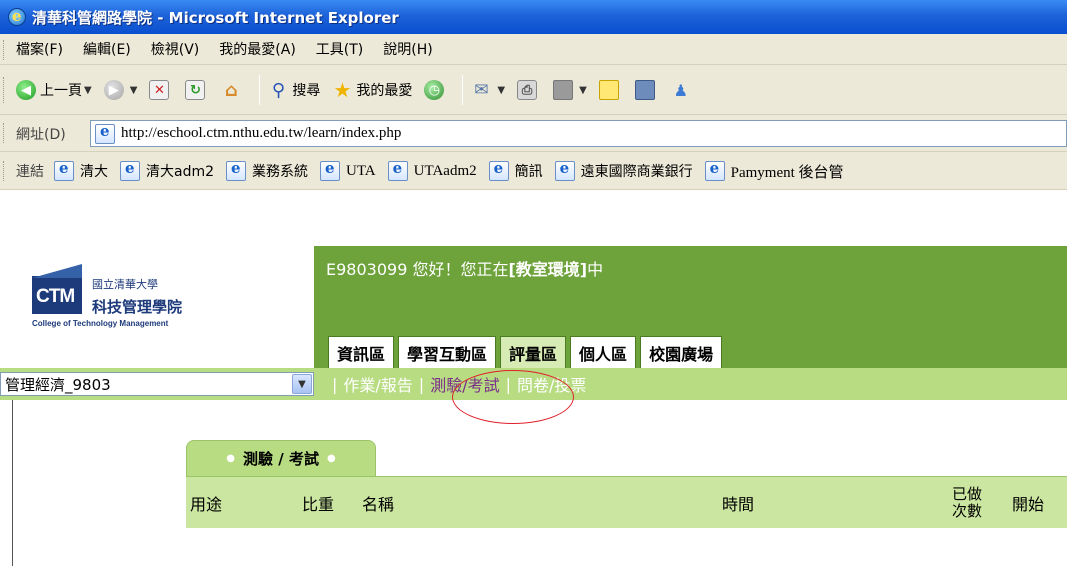 Image resolution: width=1067 pixels, height=566 pixels. What do you see at coordinates (17, 16) in the screenshot?
I see `internet-explorer-icon` at bounding box center [17, 16].